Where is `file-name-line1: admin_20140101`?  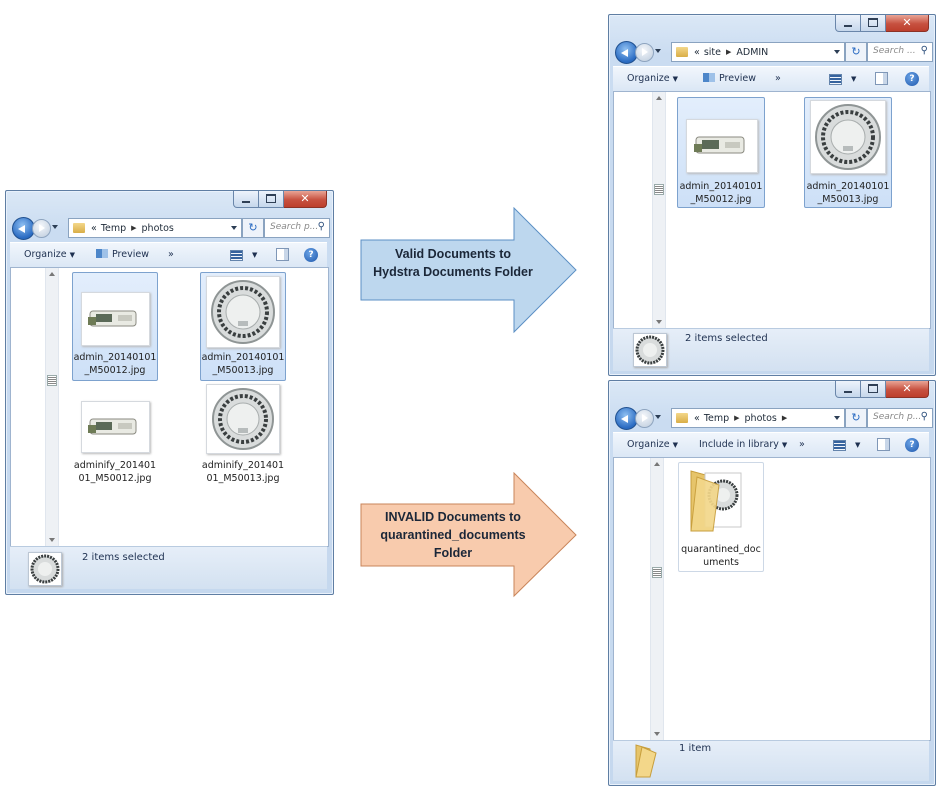
file-name-line1: admin_20140101 is located at coordinates (721, 186).